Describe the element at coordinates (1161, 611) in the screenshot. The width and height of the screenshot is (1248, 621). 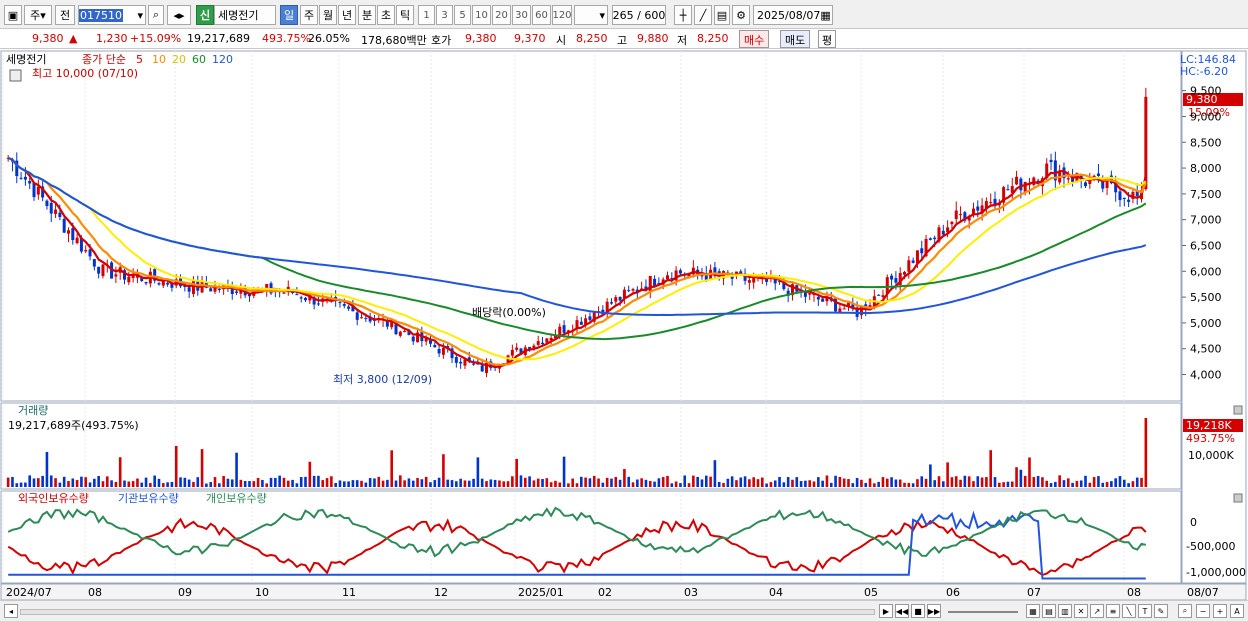
I see `pencil-icon: ✎` at that location.